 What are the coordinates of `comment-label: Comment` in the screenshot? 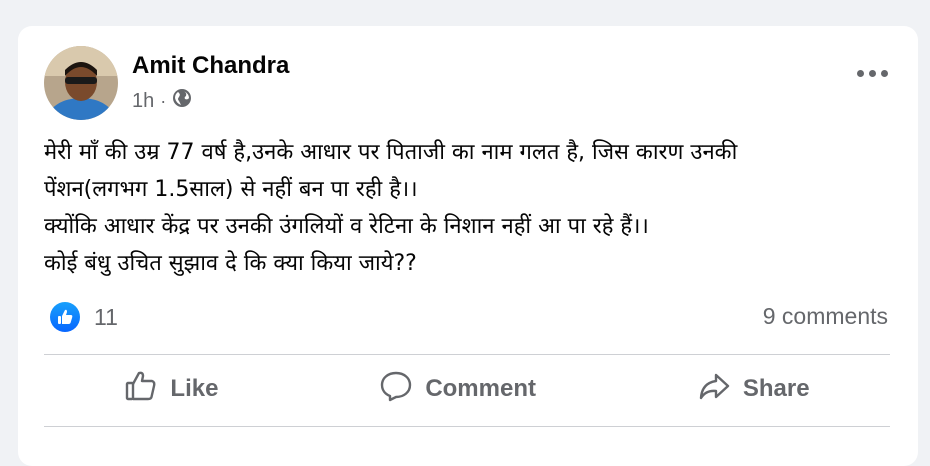 It's located at (480, 388).